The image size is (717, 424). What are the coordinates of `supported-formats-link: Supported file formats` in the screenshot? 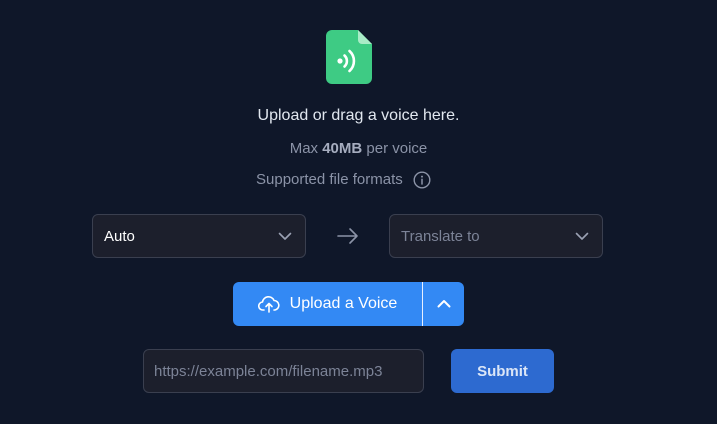 It's located at (343, 180).